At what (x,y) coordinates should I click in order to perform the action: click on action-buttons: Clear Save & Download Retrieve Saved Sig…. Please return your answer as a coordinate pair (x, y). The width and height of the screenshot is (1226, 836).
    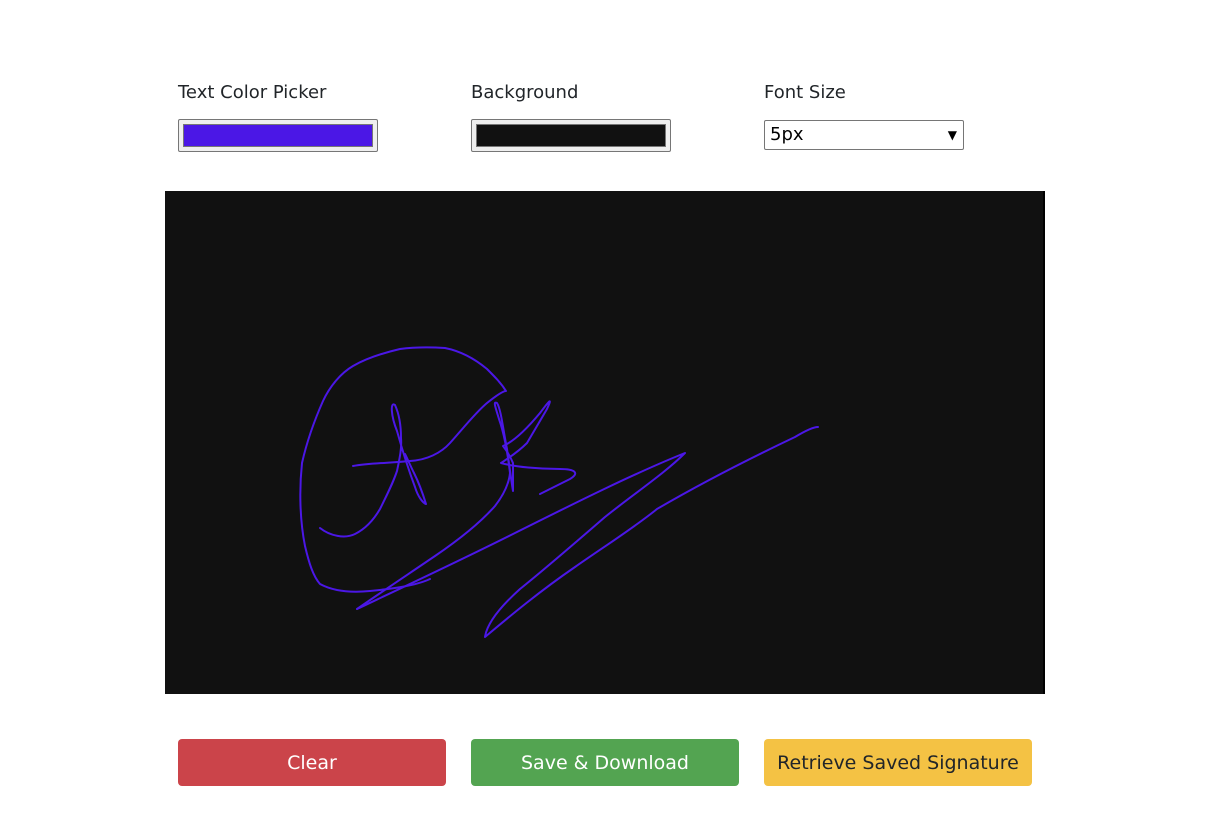
    Looking at the image, I should click on (608, 763).